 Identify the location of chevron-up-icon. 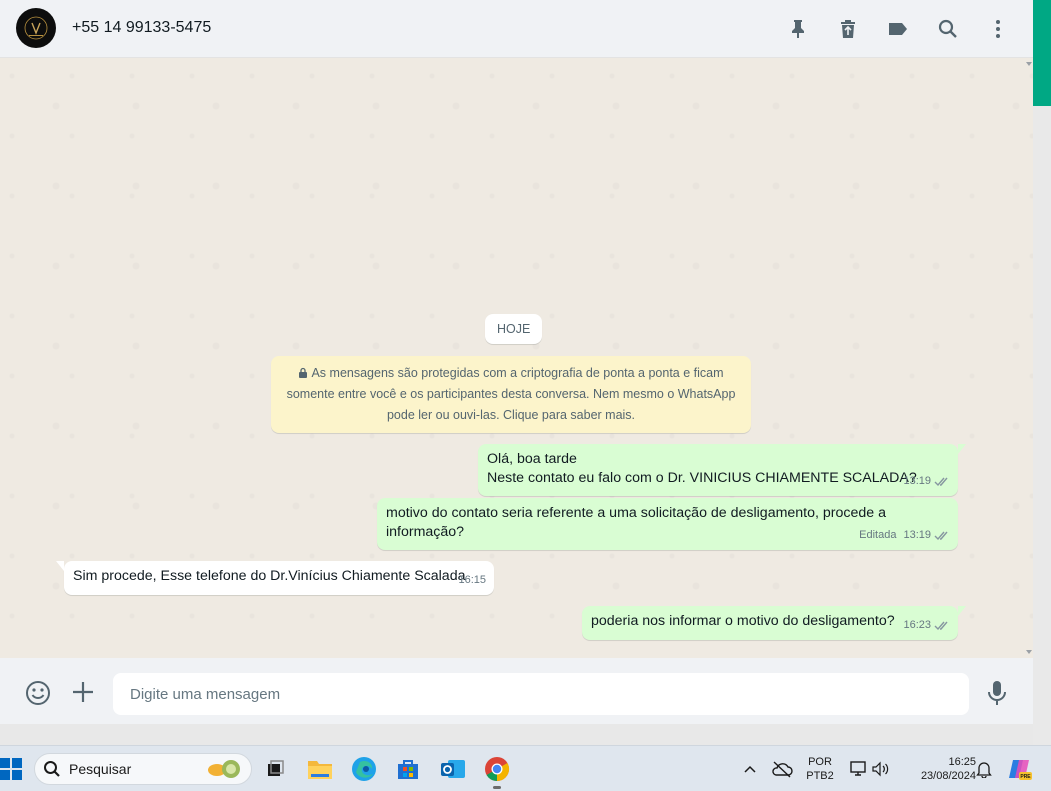
(750, 769).